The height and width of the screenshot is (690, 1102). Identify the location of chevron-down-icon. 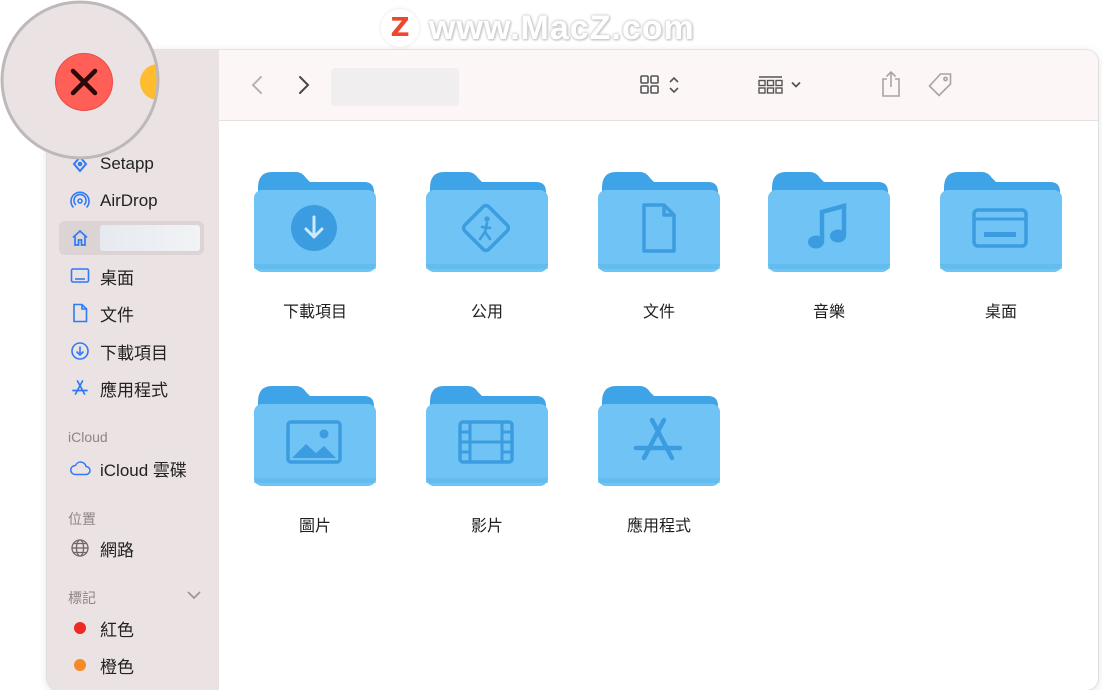
(194, 596).